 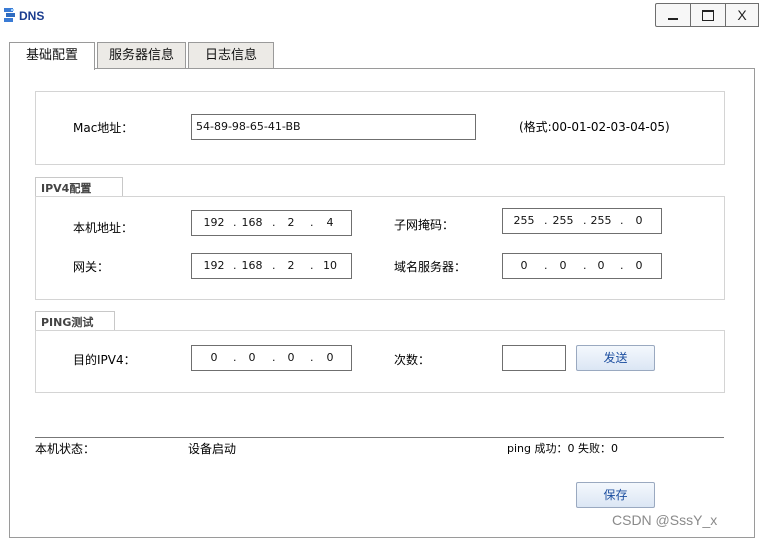 I want to click on tab-basic-config: 基础配置, so click(x=52, y=56).